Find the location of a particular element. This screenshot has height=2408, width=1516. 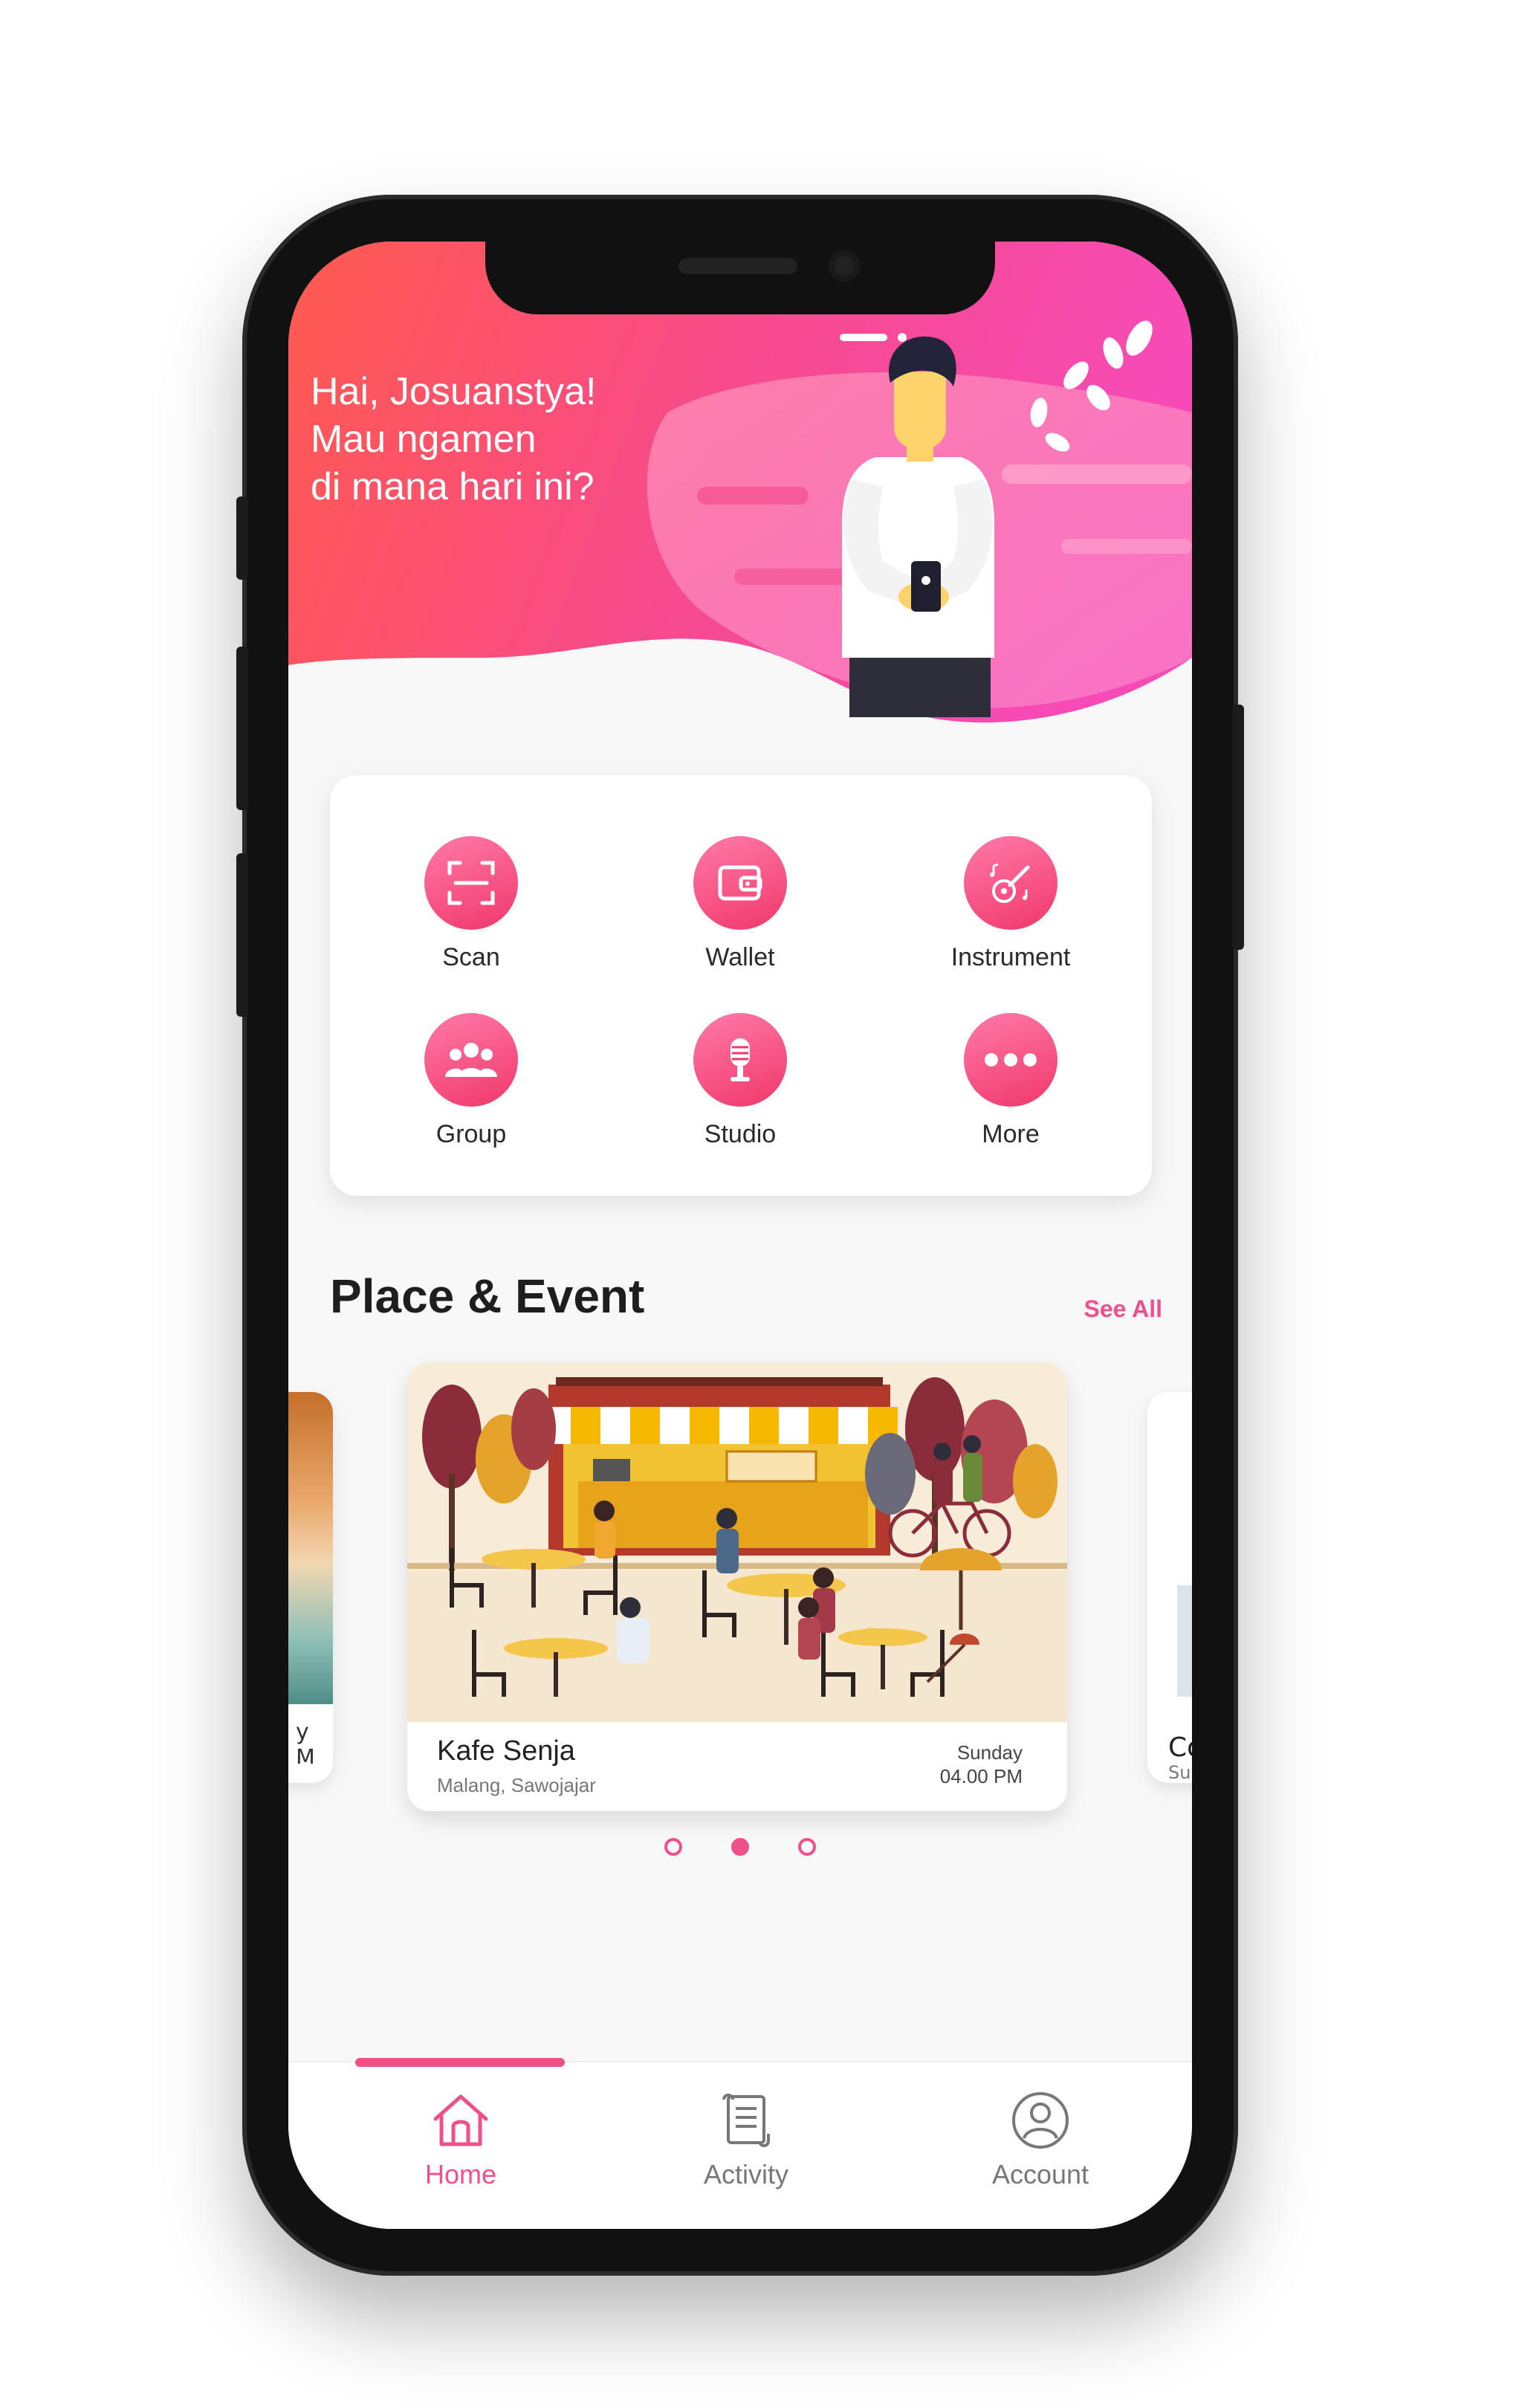

front-camera is located at coordinates (845, 266).